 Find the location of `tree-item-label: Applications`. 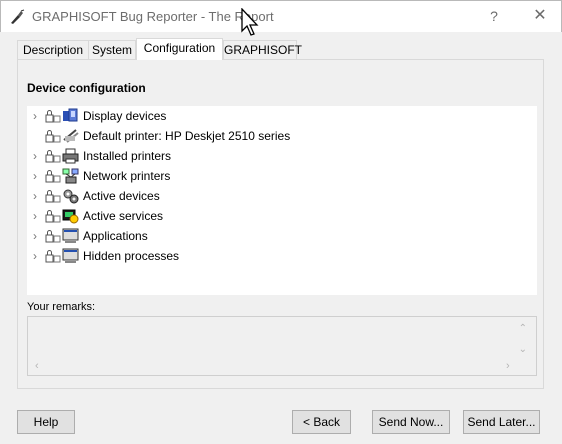

tree-item-label: Applications is located at coordinates (115, 236).